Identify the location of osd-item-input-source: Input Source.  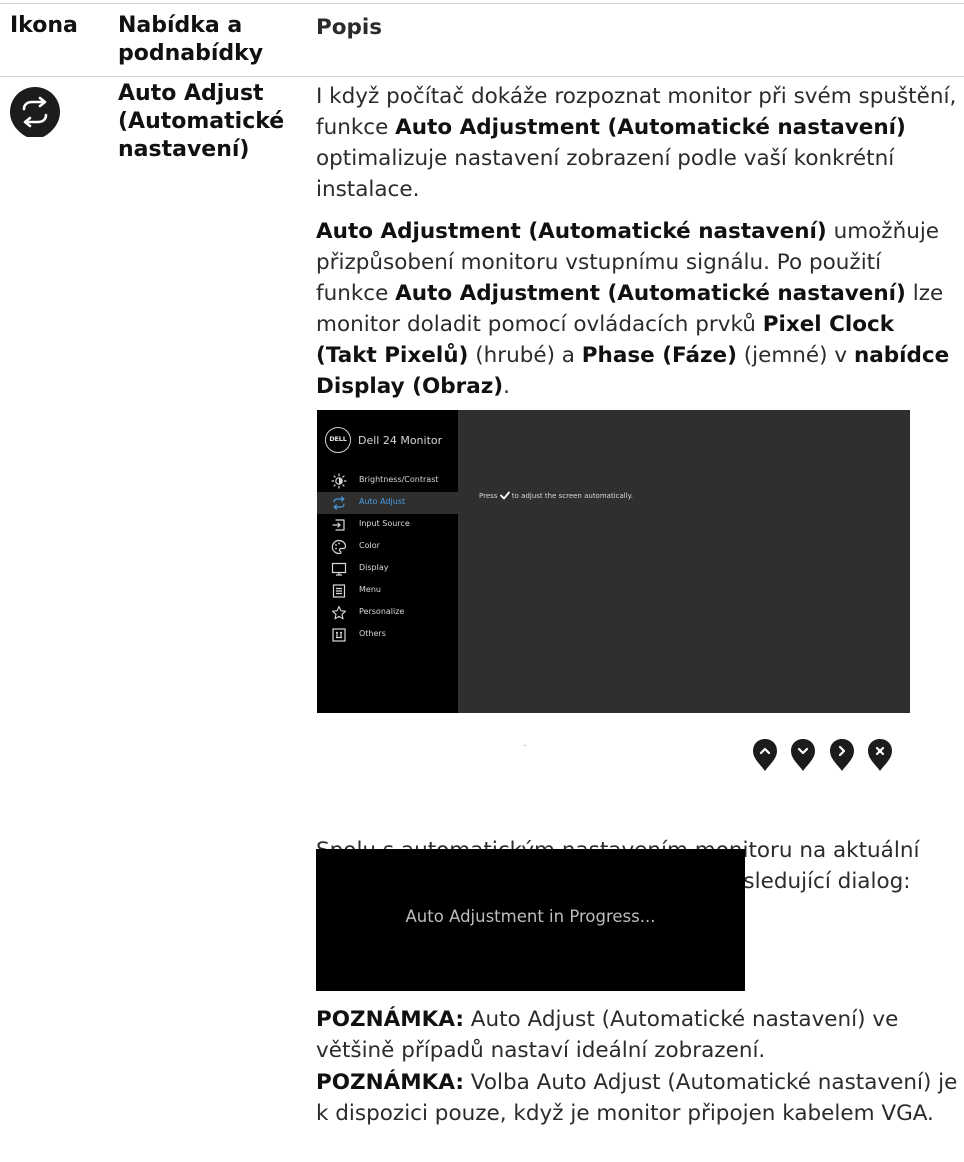
(387, 525).